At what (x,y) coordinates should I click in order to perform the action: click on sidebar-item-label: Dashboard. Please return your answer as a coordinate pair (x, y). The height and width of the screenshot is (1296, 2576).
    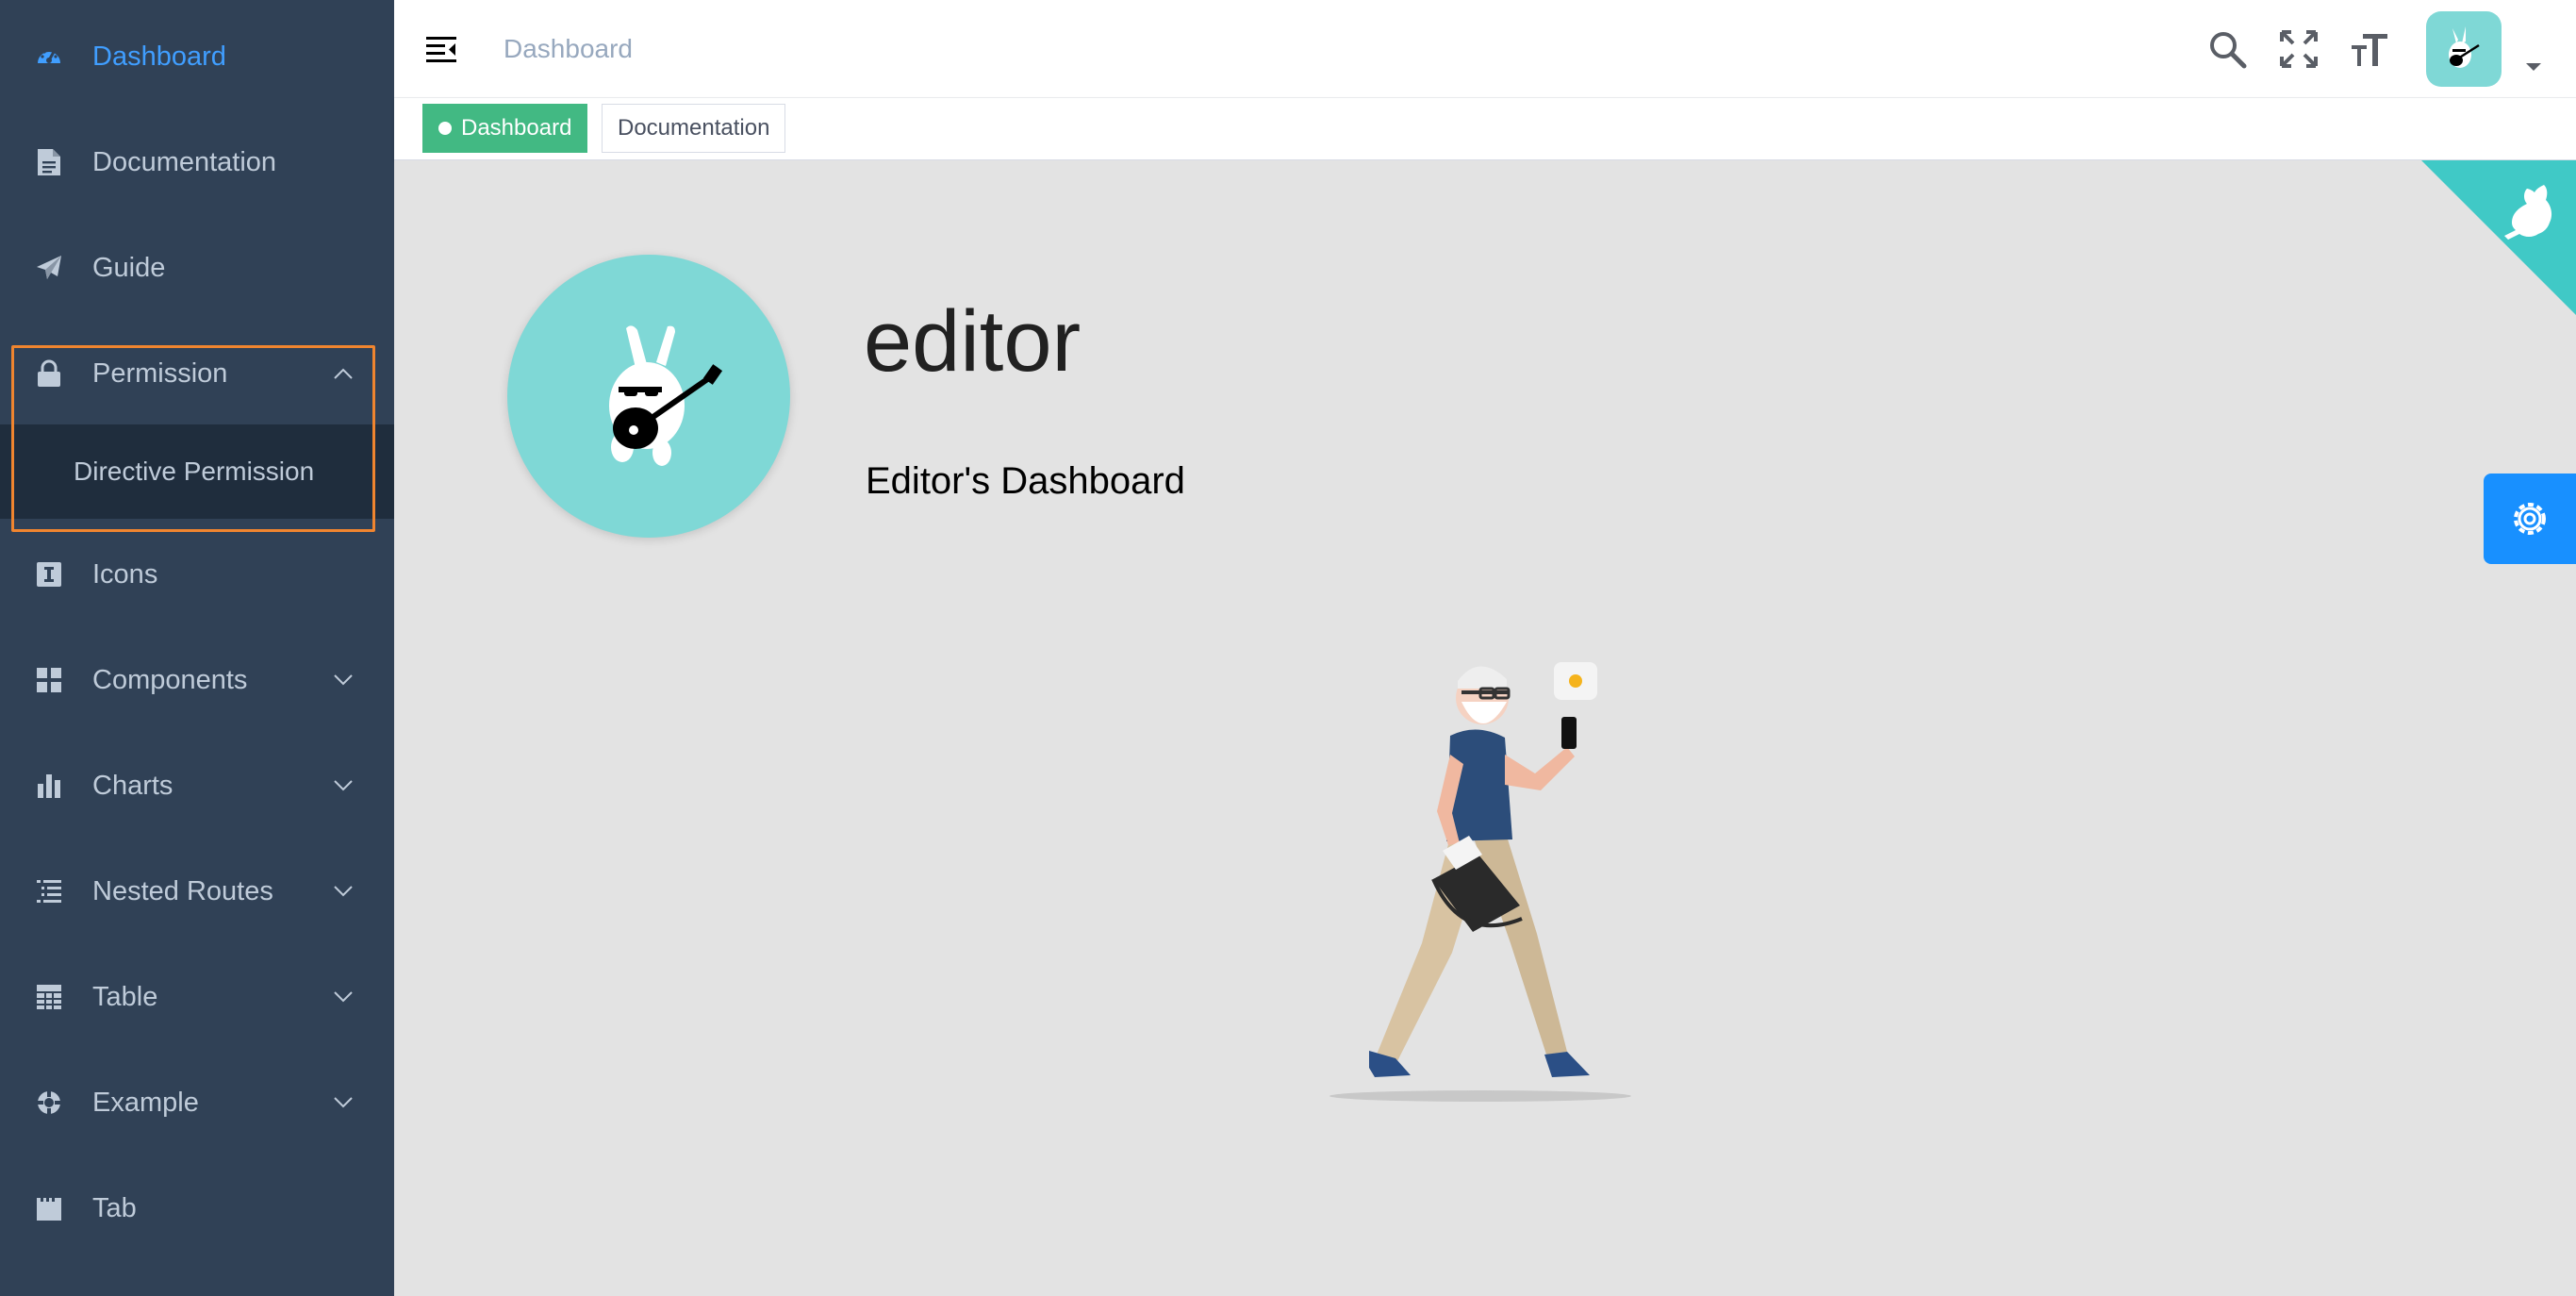
    Looking at the image, I should click on (159, 56).